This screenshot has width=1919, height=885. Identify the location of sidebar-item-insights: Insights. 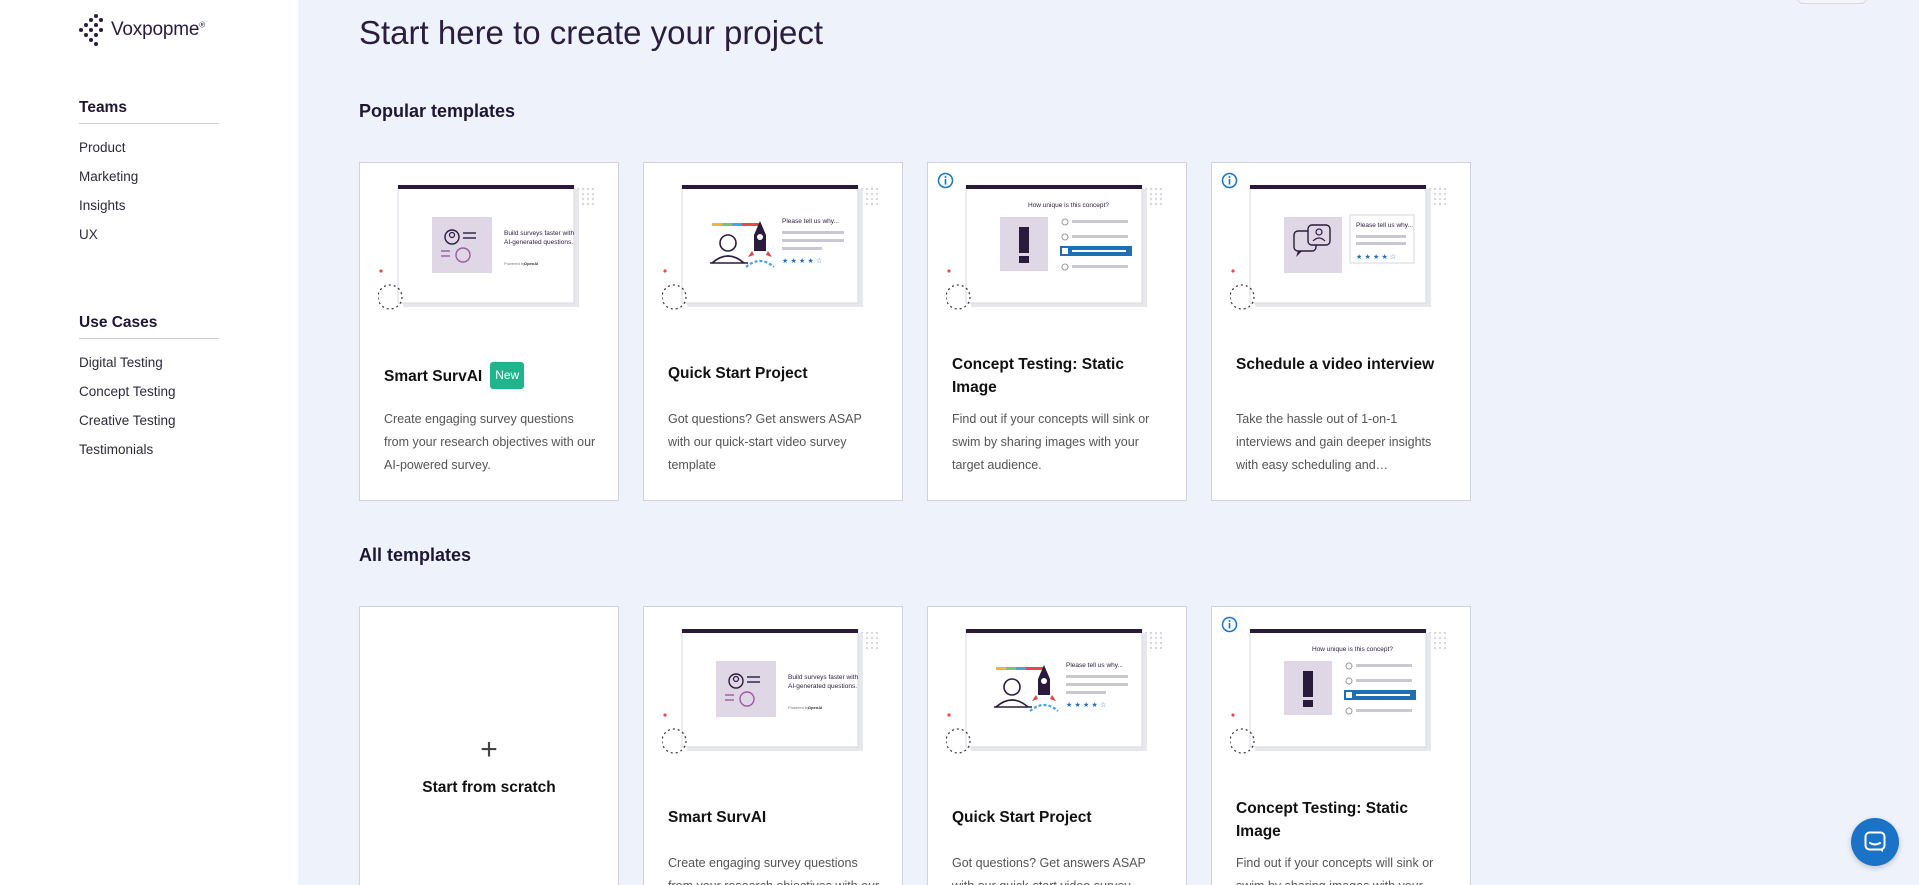
(149, 210).